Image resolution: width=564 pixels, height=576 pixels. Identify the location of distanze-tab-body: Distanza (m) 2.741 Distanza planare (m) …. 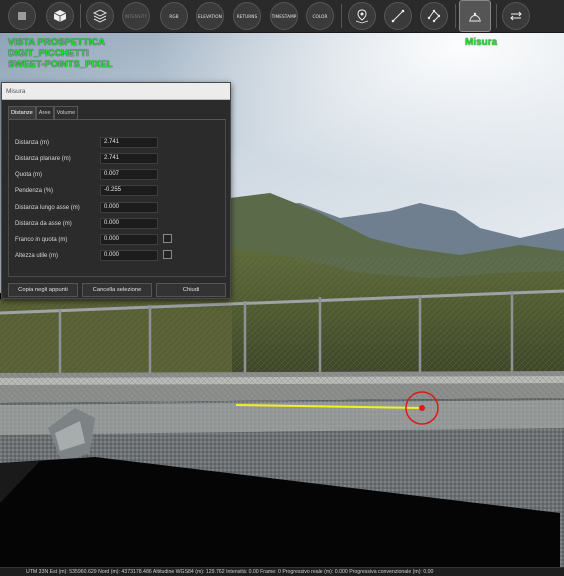
(117, 198).